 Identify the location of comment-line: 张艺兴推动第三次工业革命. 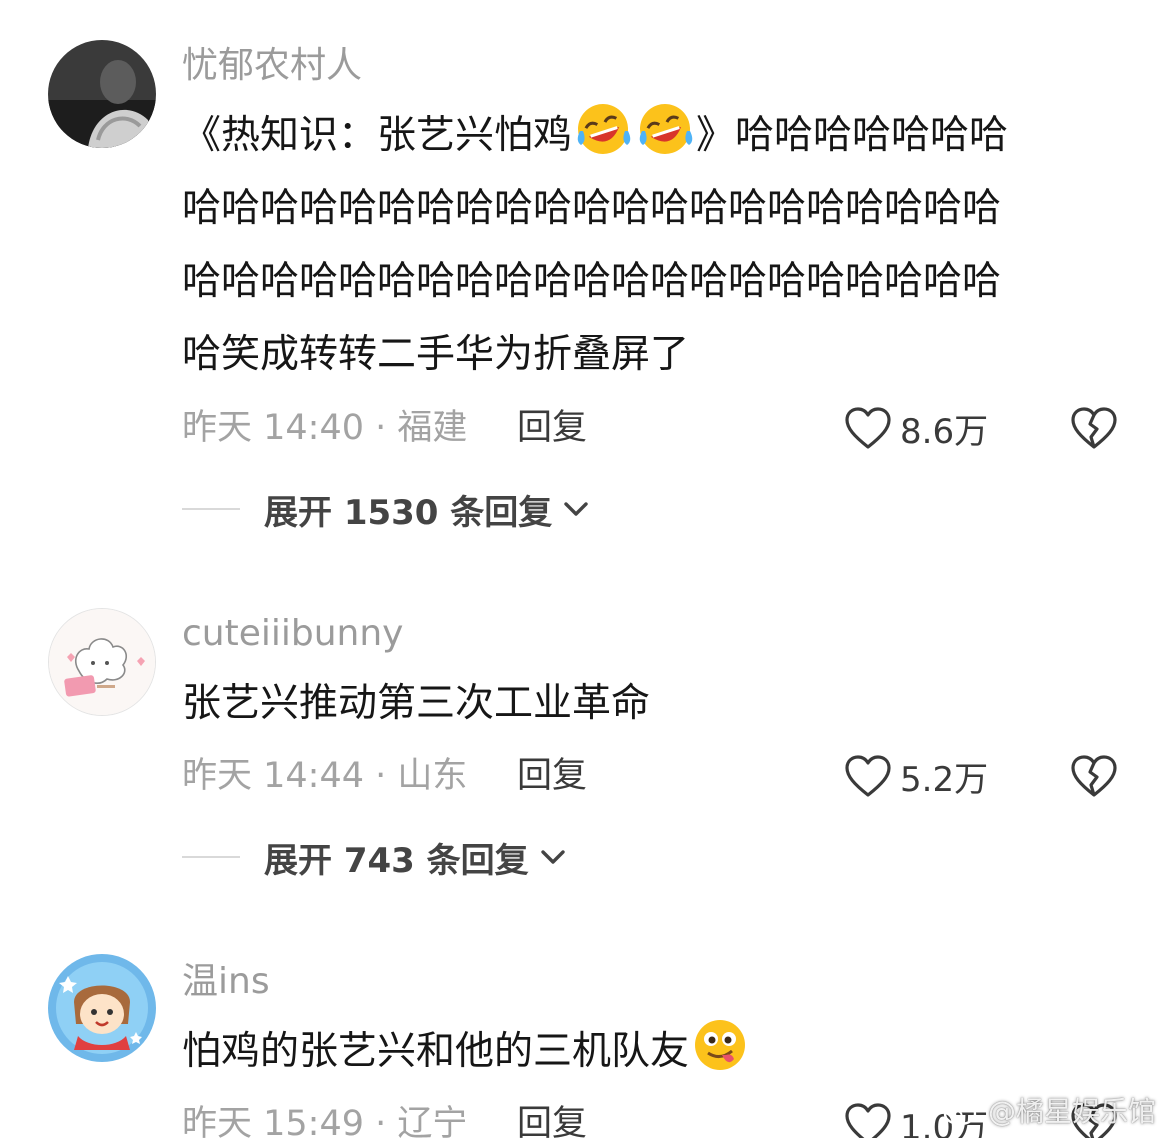
(416, 703).